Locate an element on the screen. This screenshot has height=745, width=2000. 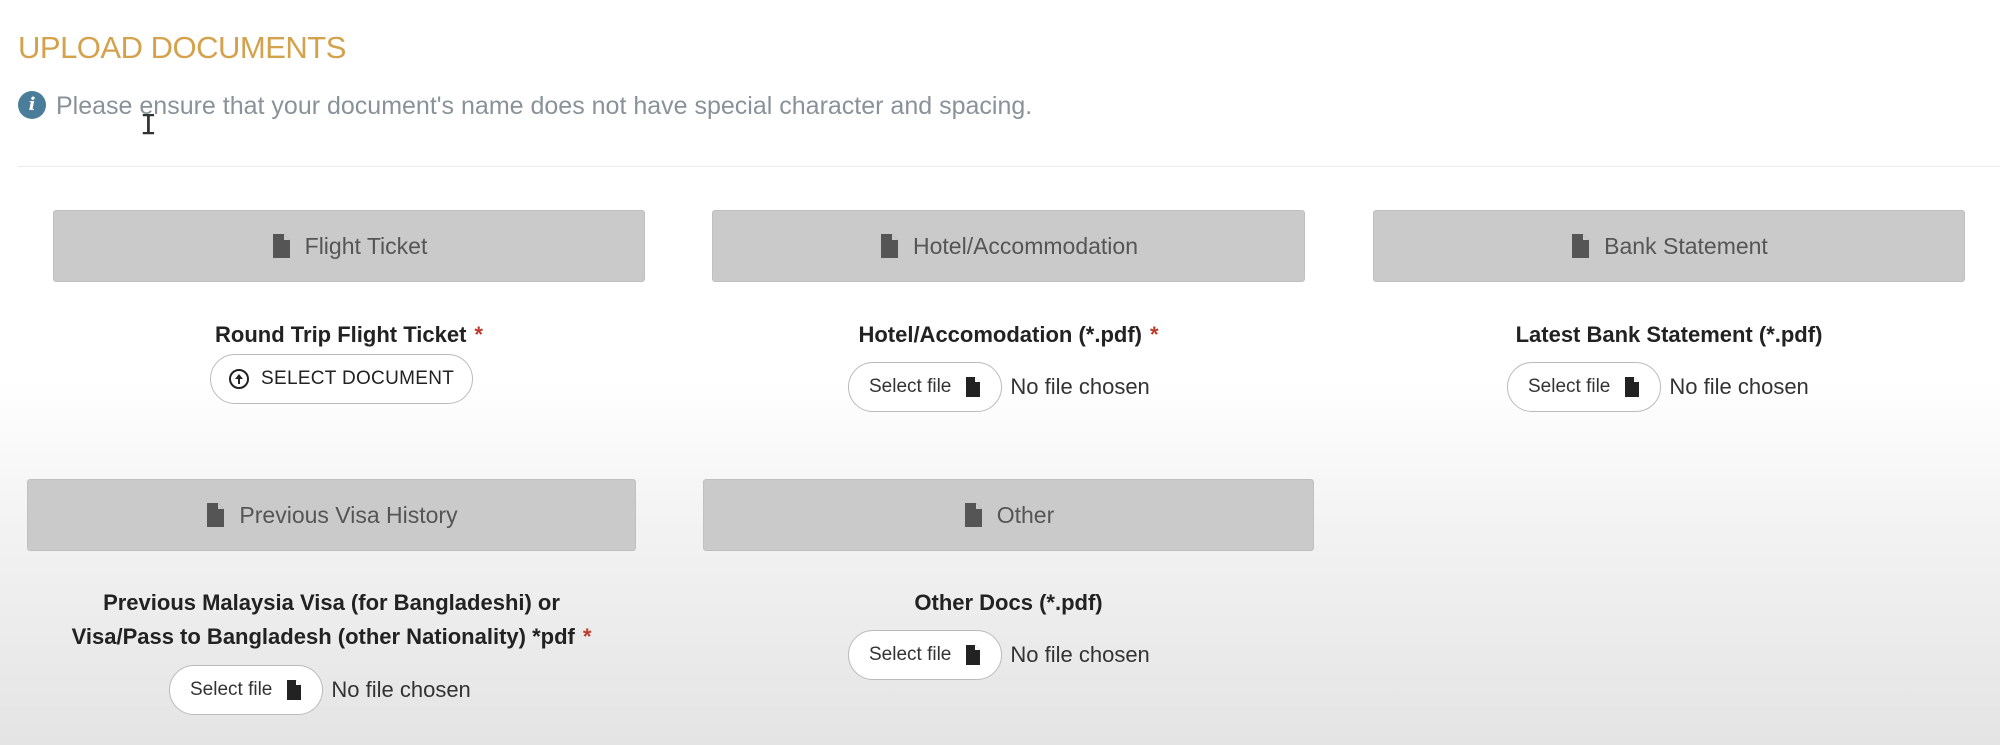
category-header-hotel: Hotel/Accommodation is located at coordinates (1008, 246).